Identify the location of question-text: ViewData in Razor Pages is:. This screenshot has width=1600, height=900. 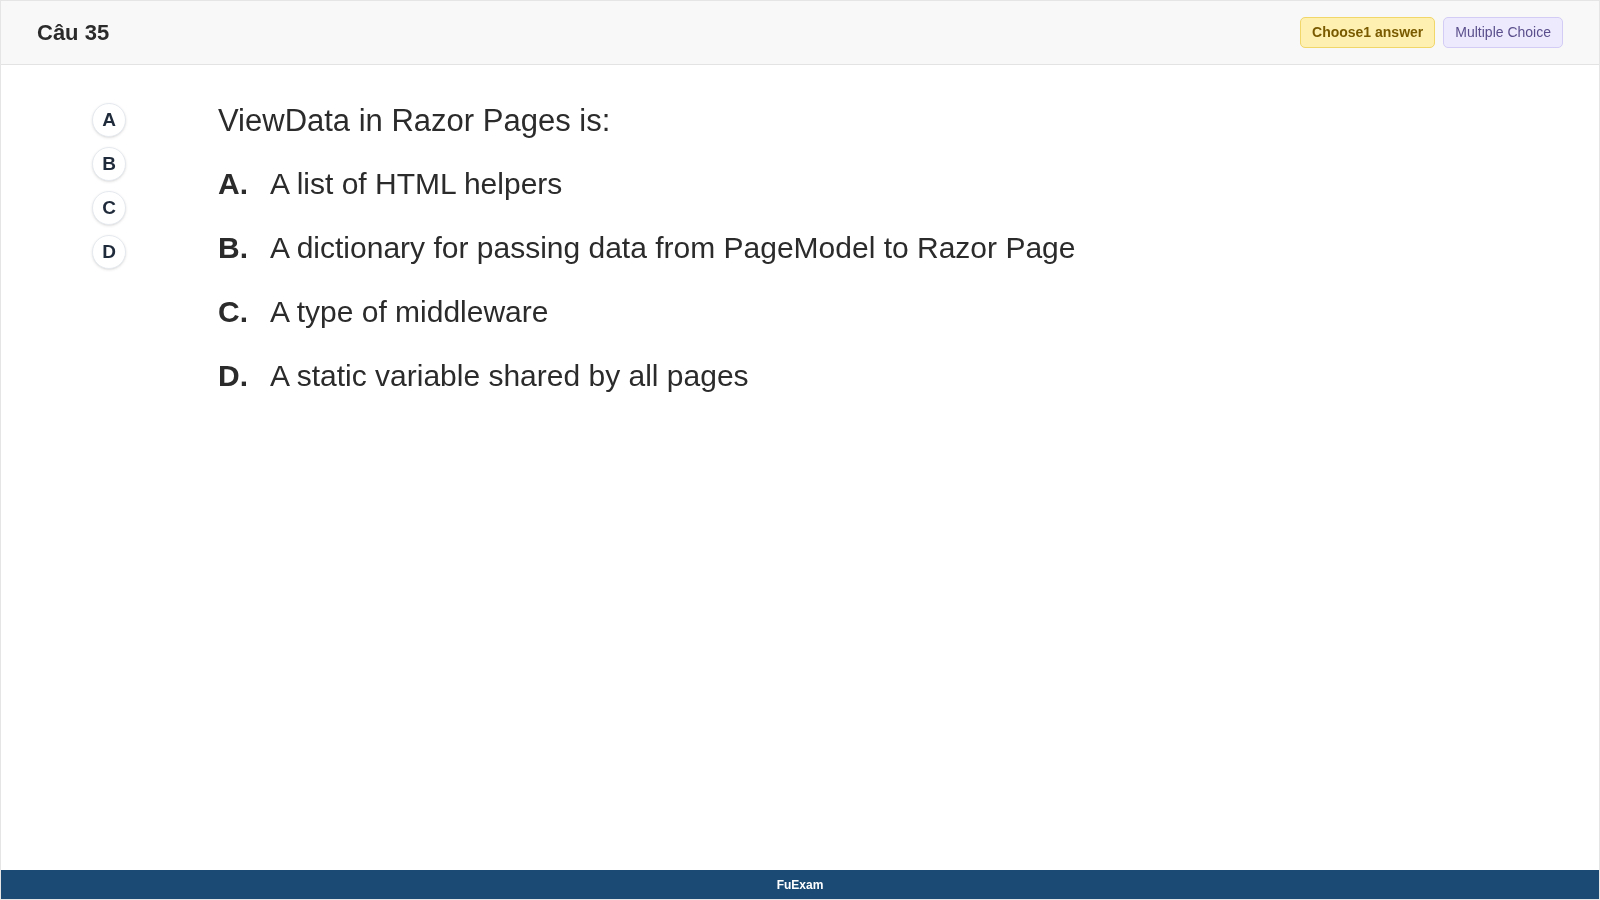
(415, 121).